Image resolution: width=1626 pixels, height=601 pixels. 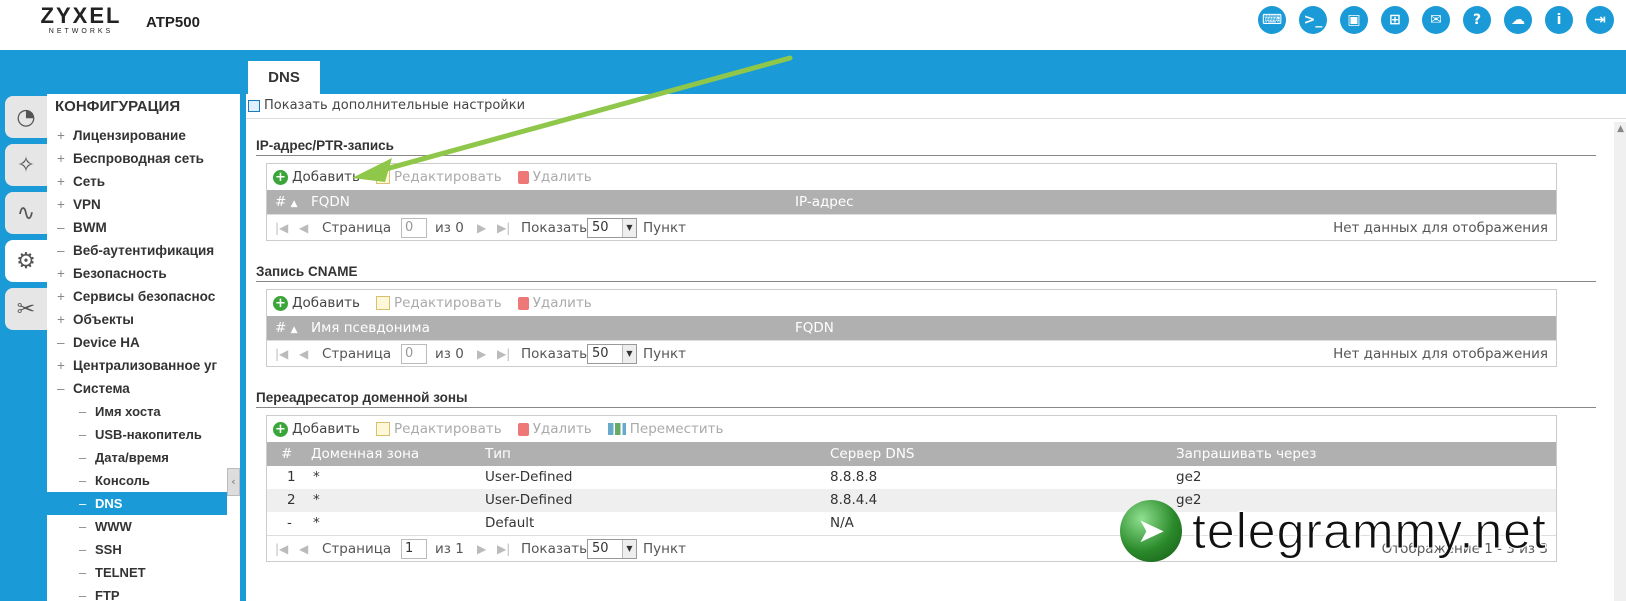 What do you see at coordinates (1620, 129) in the screenshot?
I see `scroll-up-icon: ▲` at bounding box center [1620, 129].